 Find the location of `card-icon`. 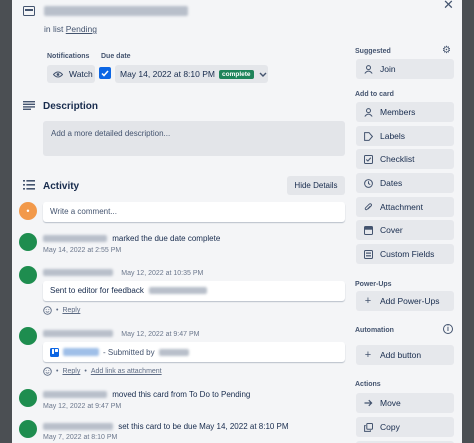

card-icon is located at coordinates (29, 11).